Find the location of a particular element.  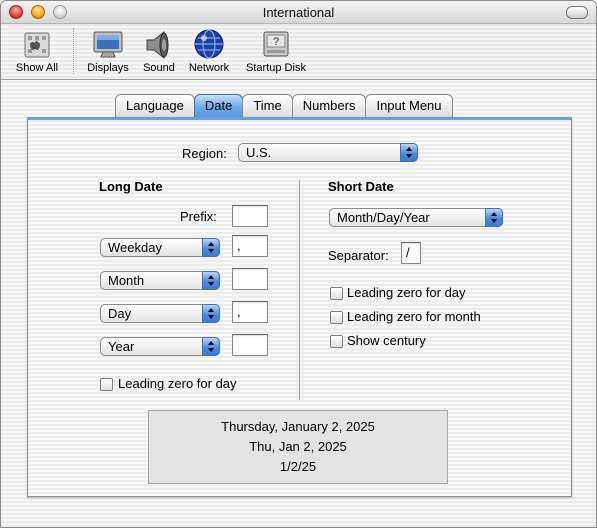

long-leading-zero-day-label: Leading zero for day is located at coordinates (177, 383).